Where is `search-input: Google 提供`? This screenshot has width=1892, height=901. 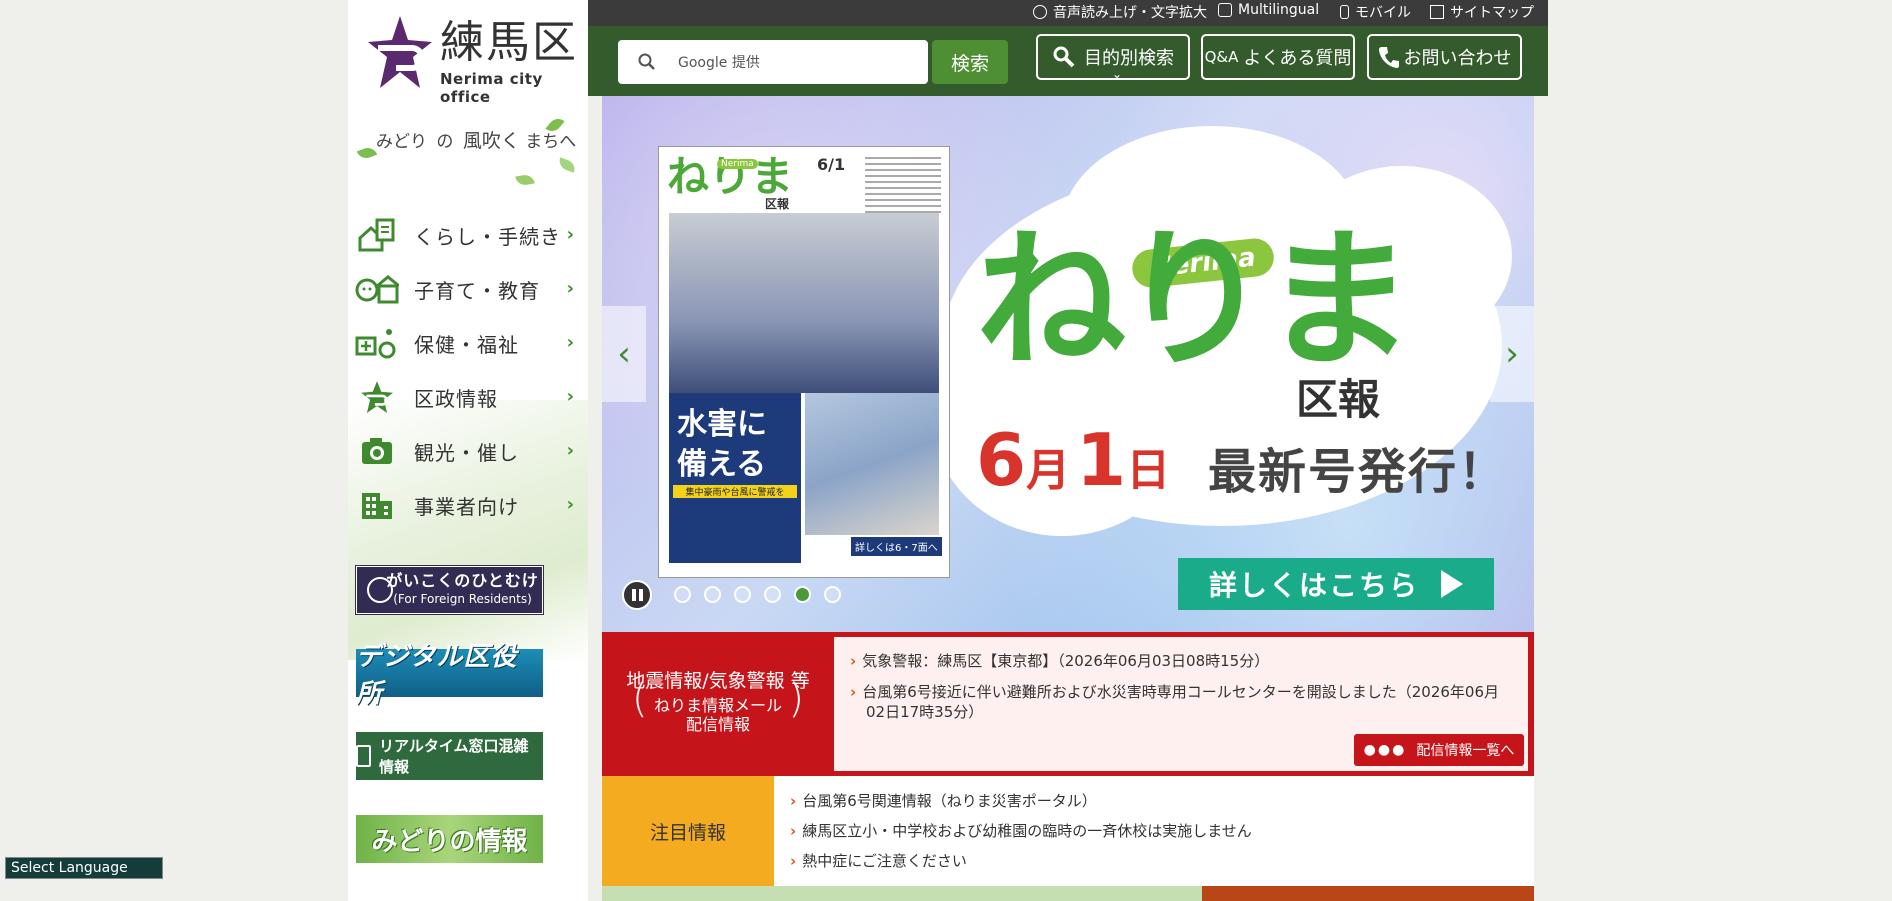 search-input: Google 提供 is located at coordinates (773, 62).